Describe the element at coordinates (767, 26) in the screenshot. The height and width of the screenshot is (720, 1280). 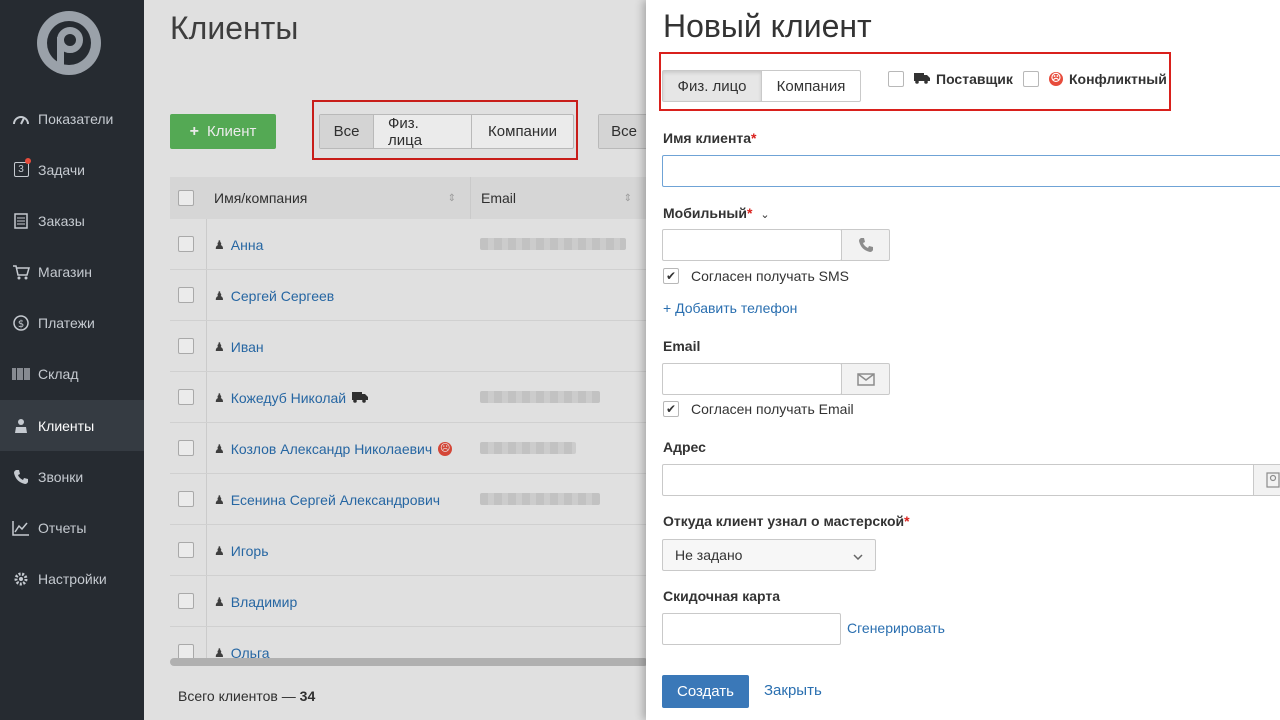
I see `panel-title: Новый клиент` at that location.